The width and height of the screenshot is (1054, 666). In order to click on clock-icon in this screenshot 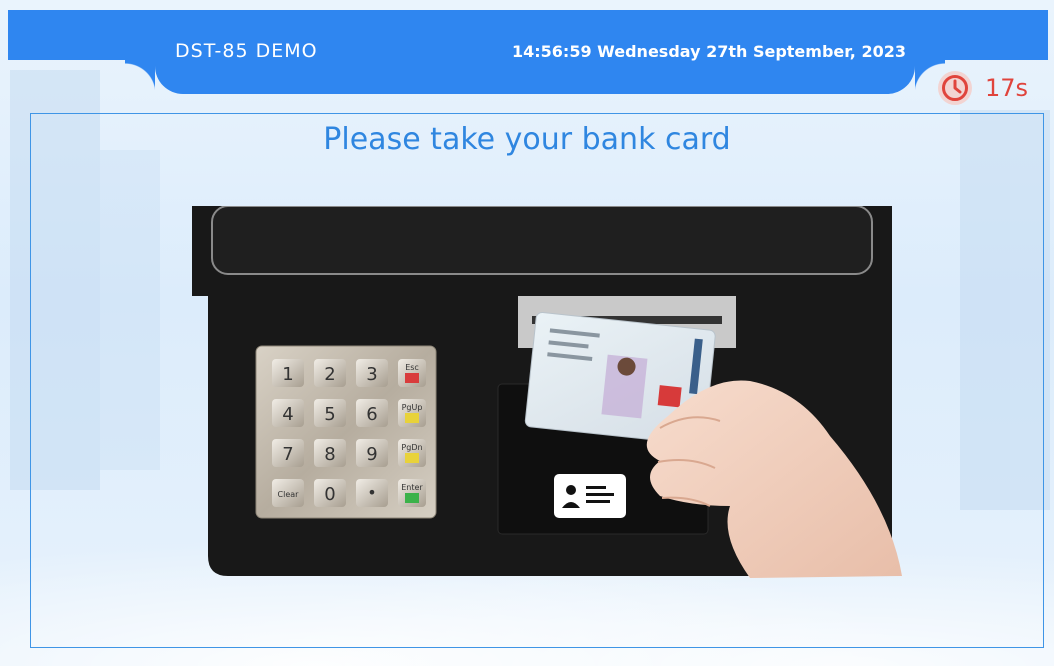, I will do `click(955, 88)`.